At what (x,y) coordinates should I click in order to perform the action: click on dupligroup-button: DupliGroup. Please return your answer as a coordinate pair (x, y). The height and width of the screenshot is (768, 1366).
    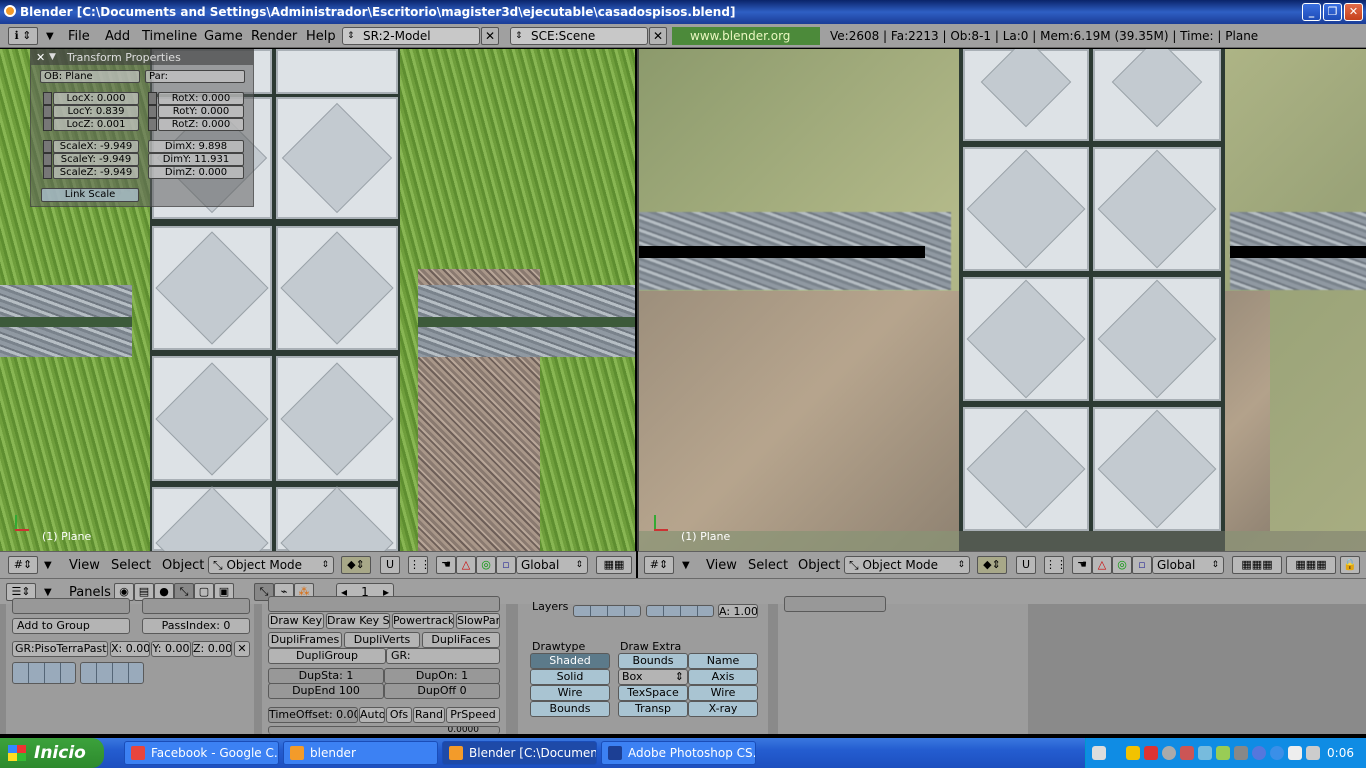
    Looking at the image, I should click on (327, 656).